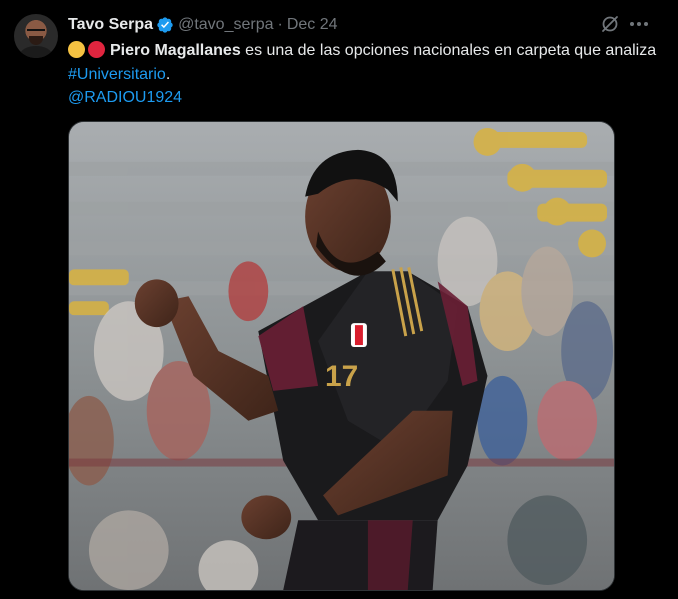  What do you see at coordinates (117, 74) in the screenshot?
I see `hashtag-link: #Universitario` at bounding box center [117, 74].